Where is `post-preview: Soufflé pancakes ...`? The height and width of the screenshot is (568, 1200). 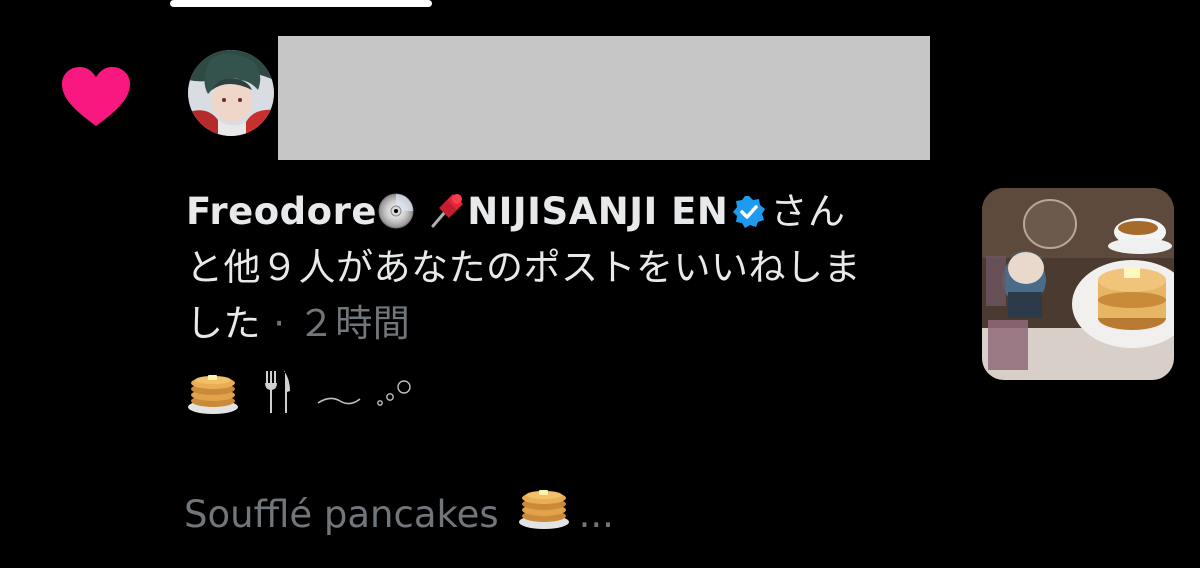 post-preview: Soufflé pancakes ... is located at coordinates (399, 515).